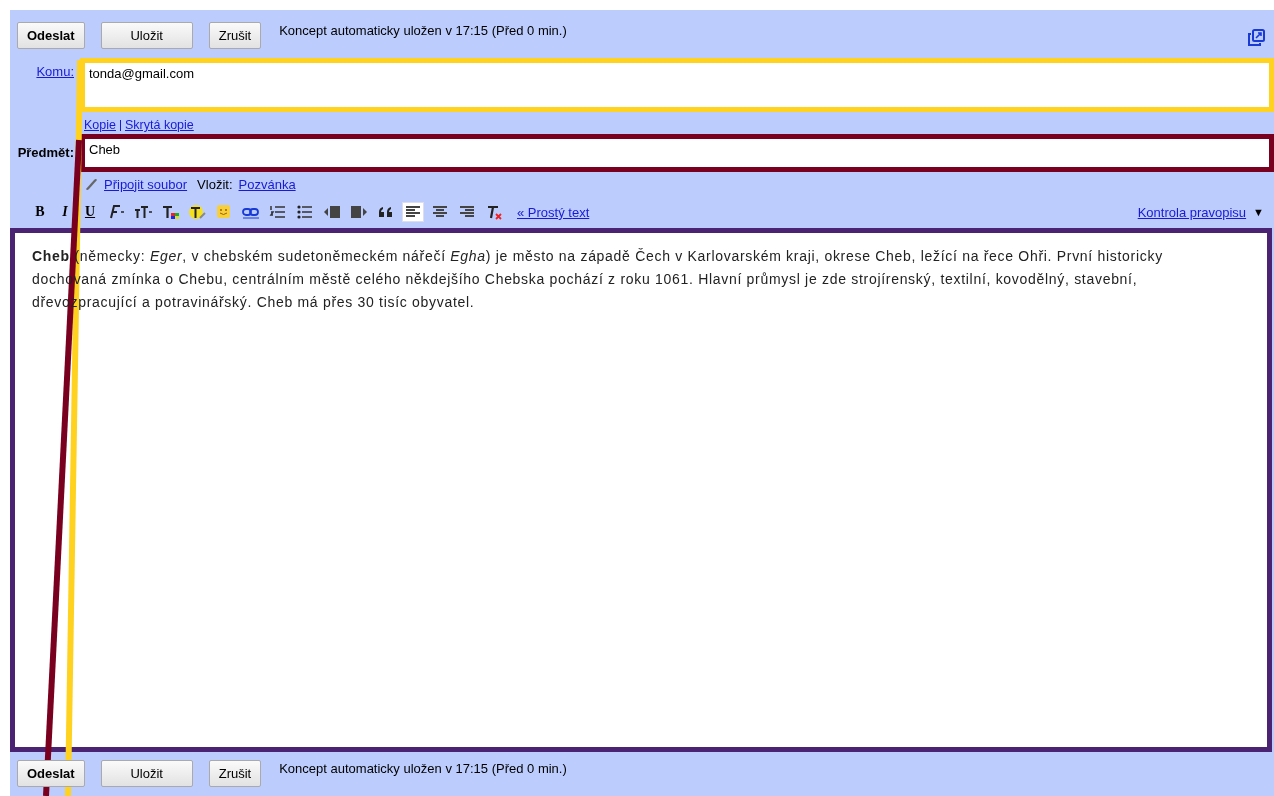 The width and height of the screenshot is (1274, 796). Describe the element at coordinates (1192, 212) in the screenshot. I see `spellcheck-link: Kontrola pravopisu` at that location.